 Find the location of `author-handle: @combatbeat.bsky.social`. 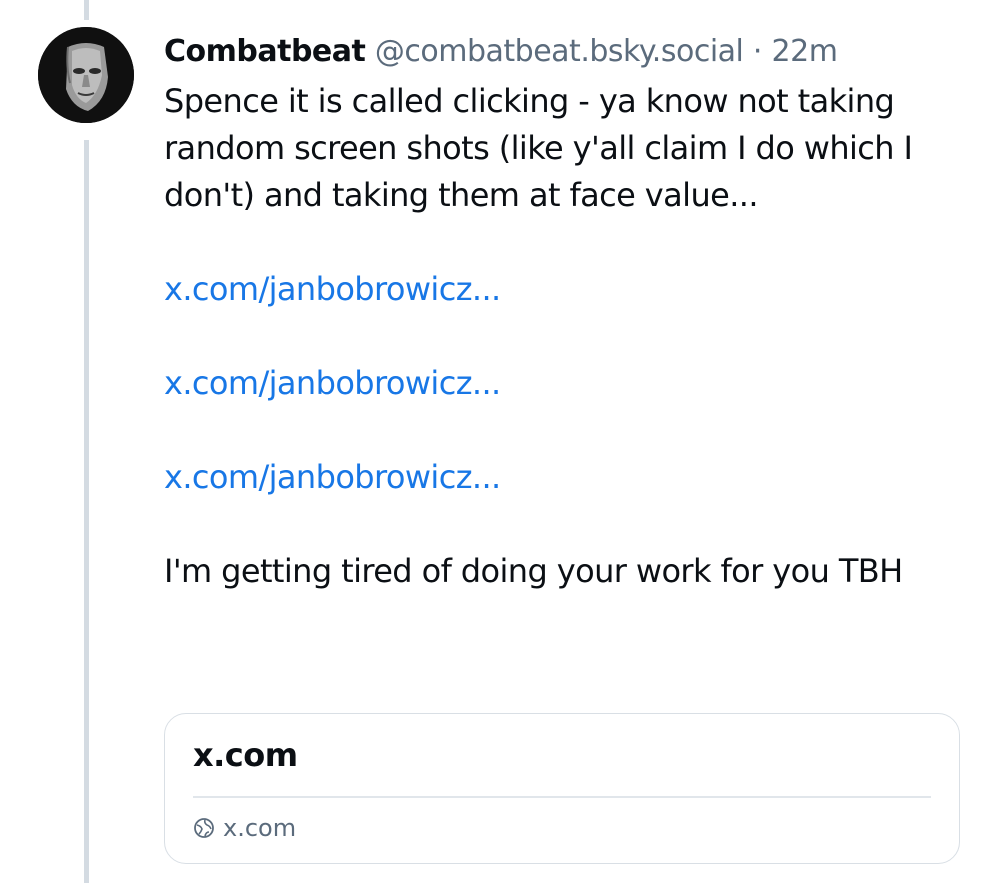

author-handle: @combatbeat.bsky.social is located at coordinates (559, 51).